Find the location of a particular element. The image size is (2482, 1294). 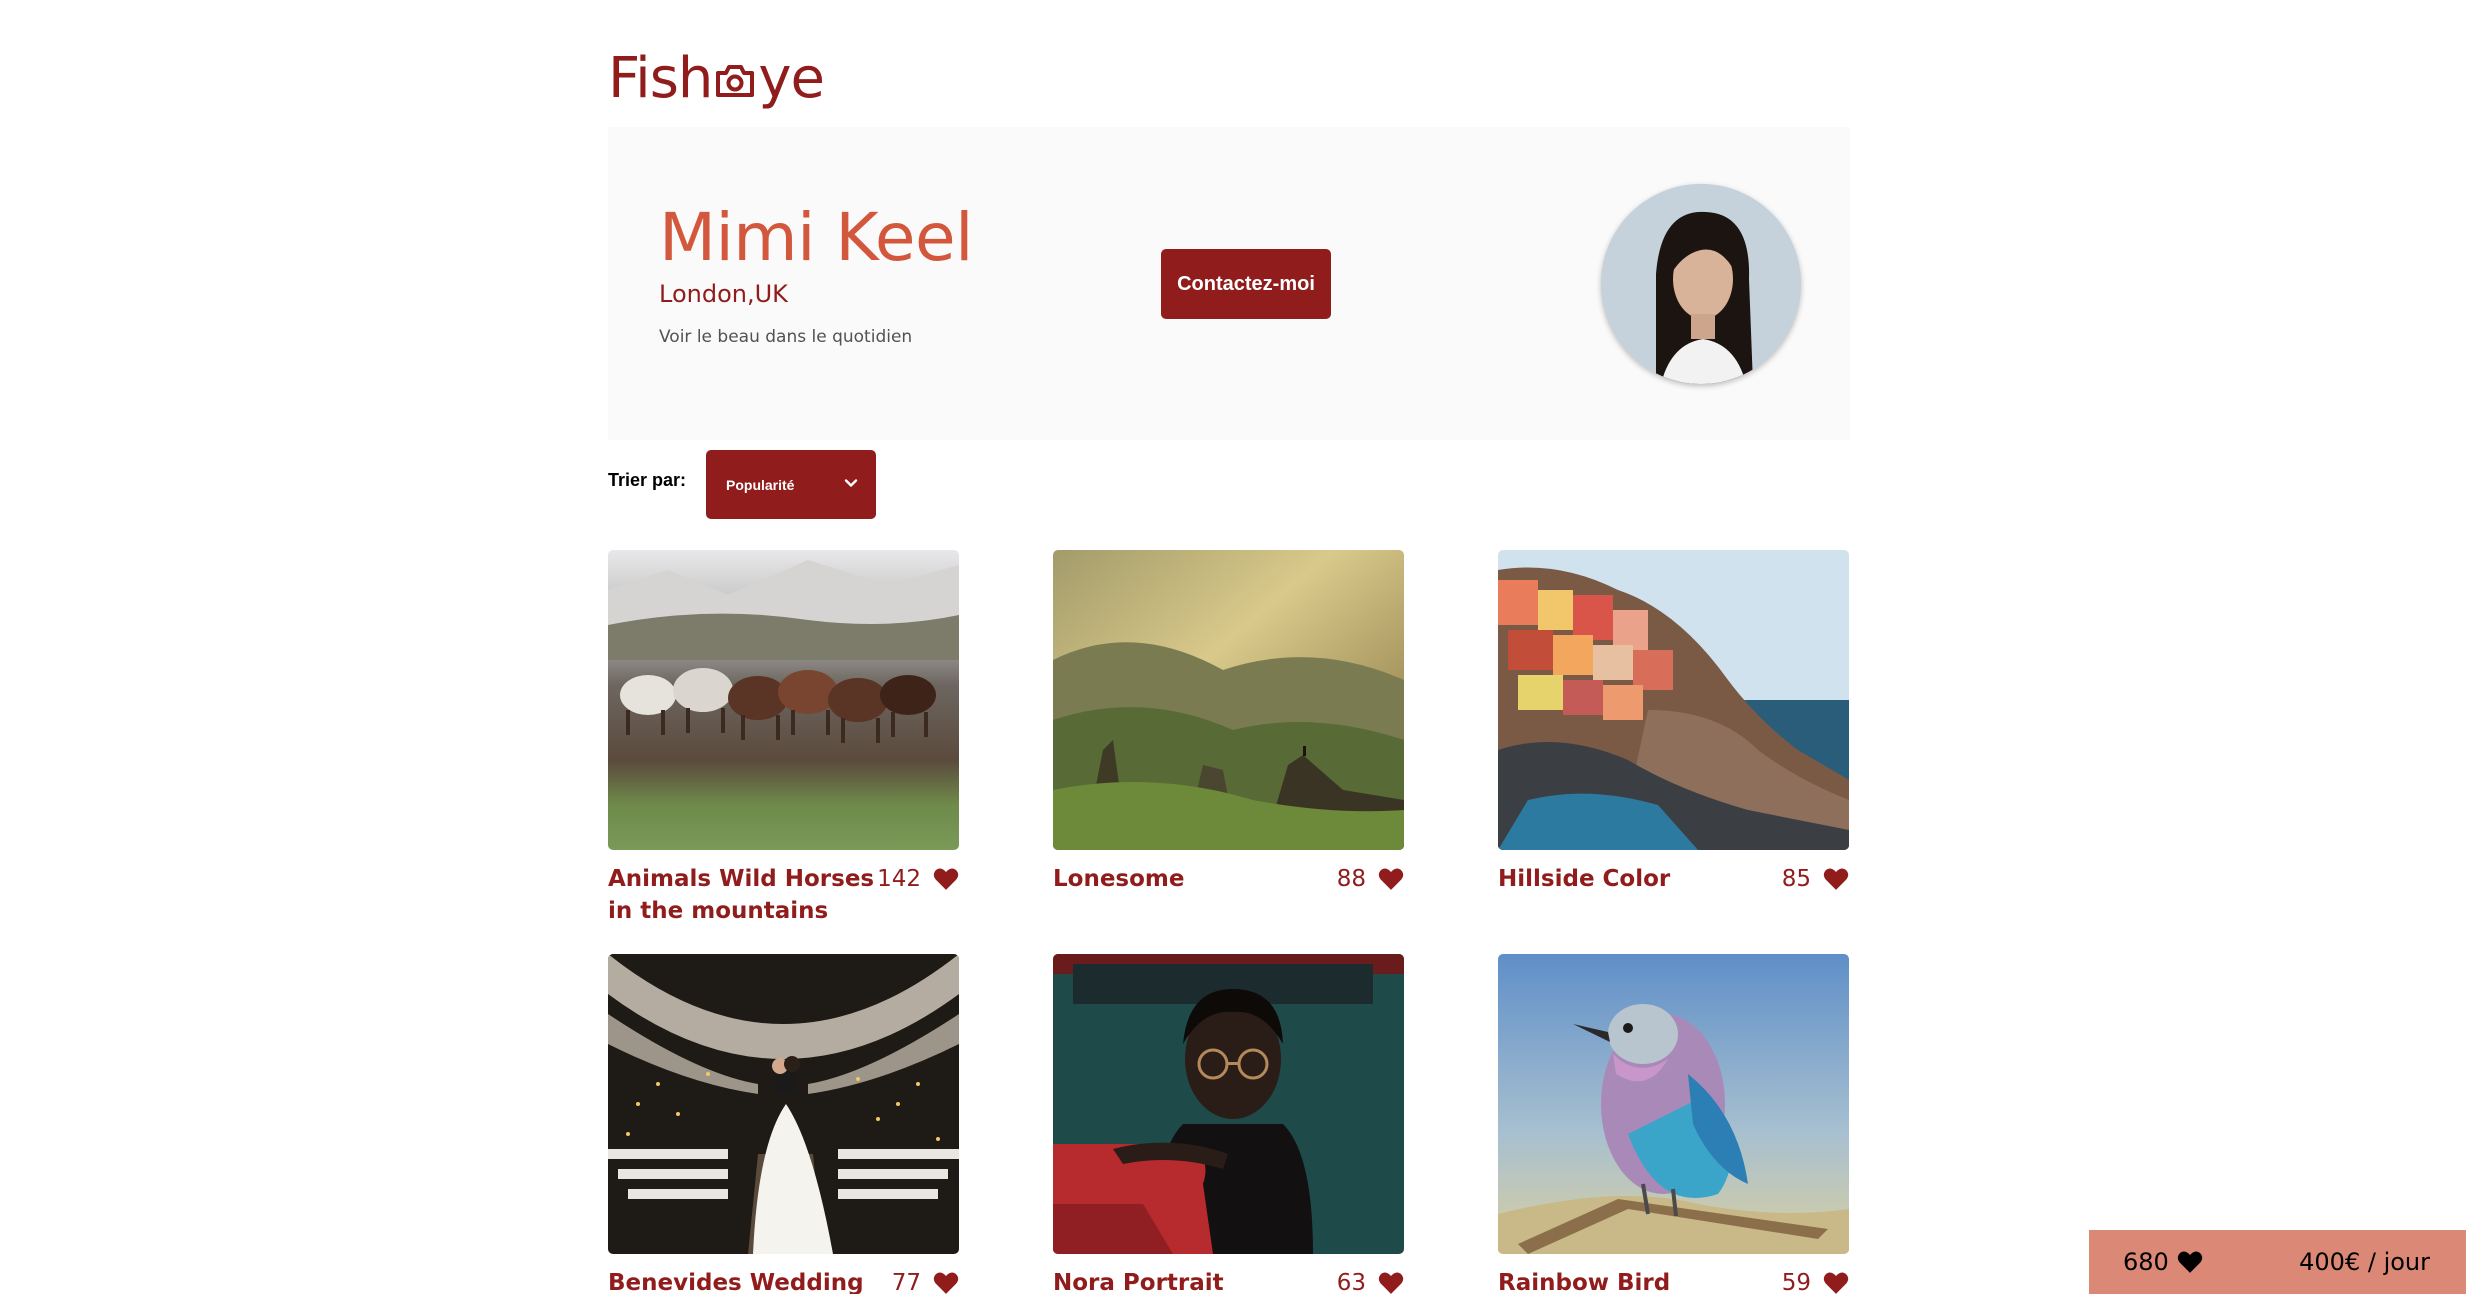

sort-label: Trier par: is located at coordinates (647, 480).